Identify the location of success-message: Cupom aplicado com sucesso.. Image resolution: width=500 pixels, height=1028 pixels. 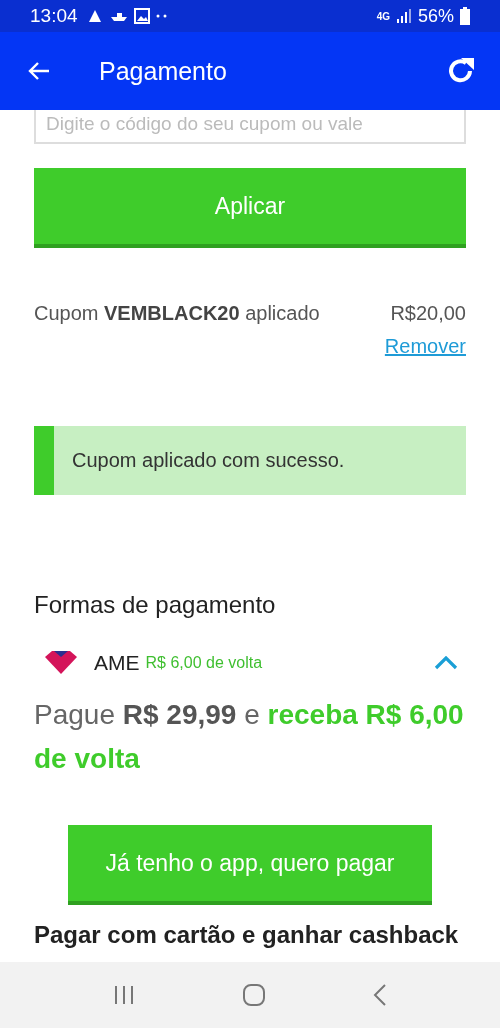
(208, 460).